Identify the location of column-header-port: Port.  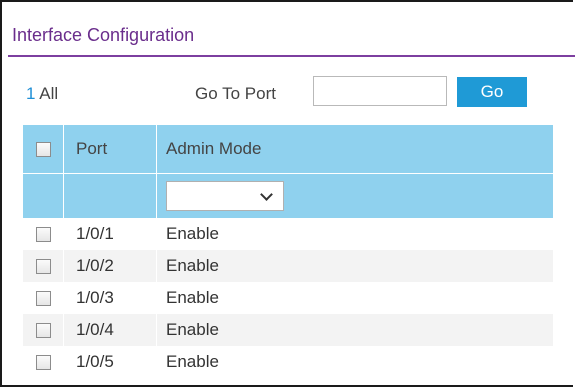
(110, 149).